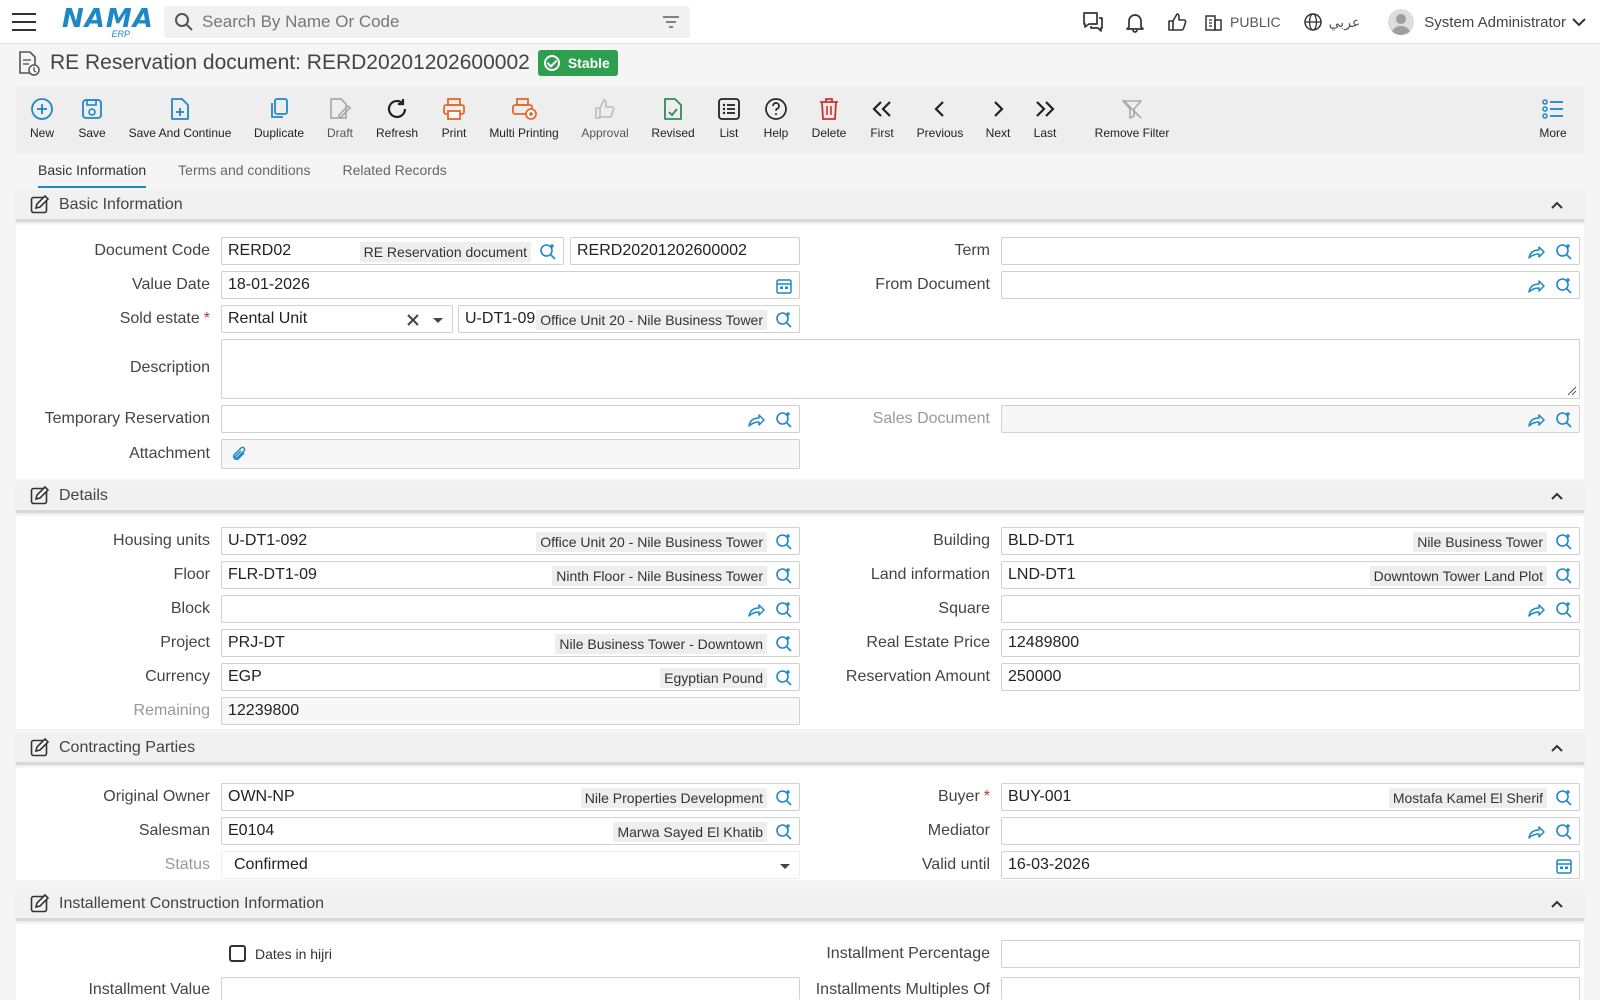 This screenshot has width=1600, height=1000. I want to click on refresh-button: Refresh, so click(397, 120).